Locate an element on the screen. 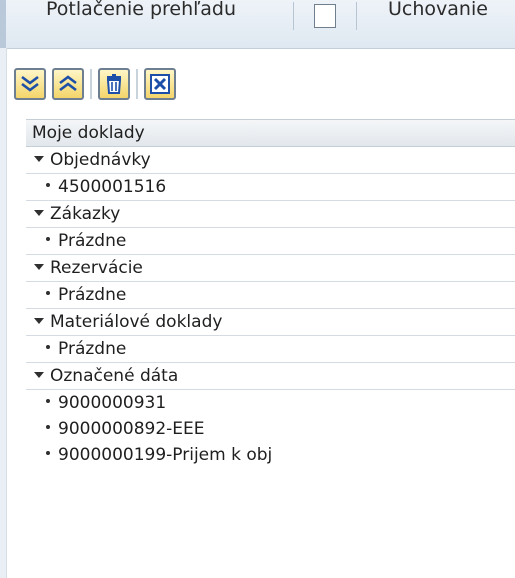  tree-node-marked-data: Označené dáta is located at coordinates (270, 376).